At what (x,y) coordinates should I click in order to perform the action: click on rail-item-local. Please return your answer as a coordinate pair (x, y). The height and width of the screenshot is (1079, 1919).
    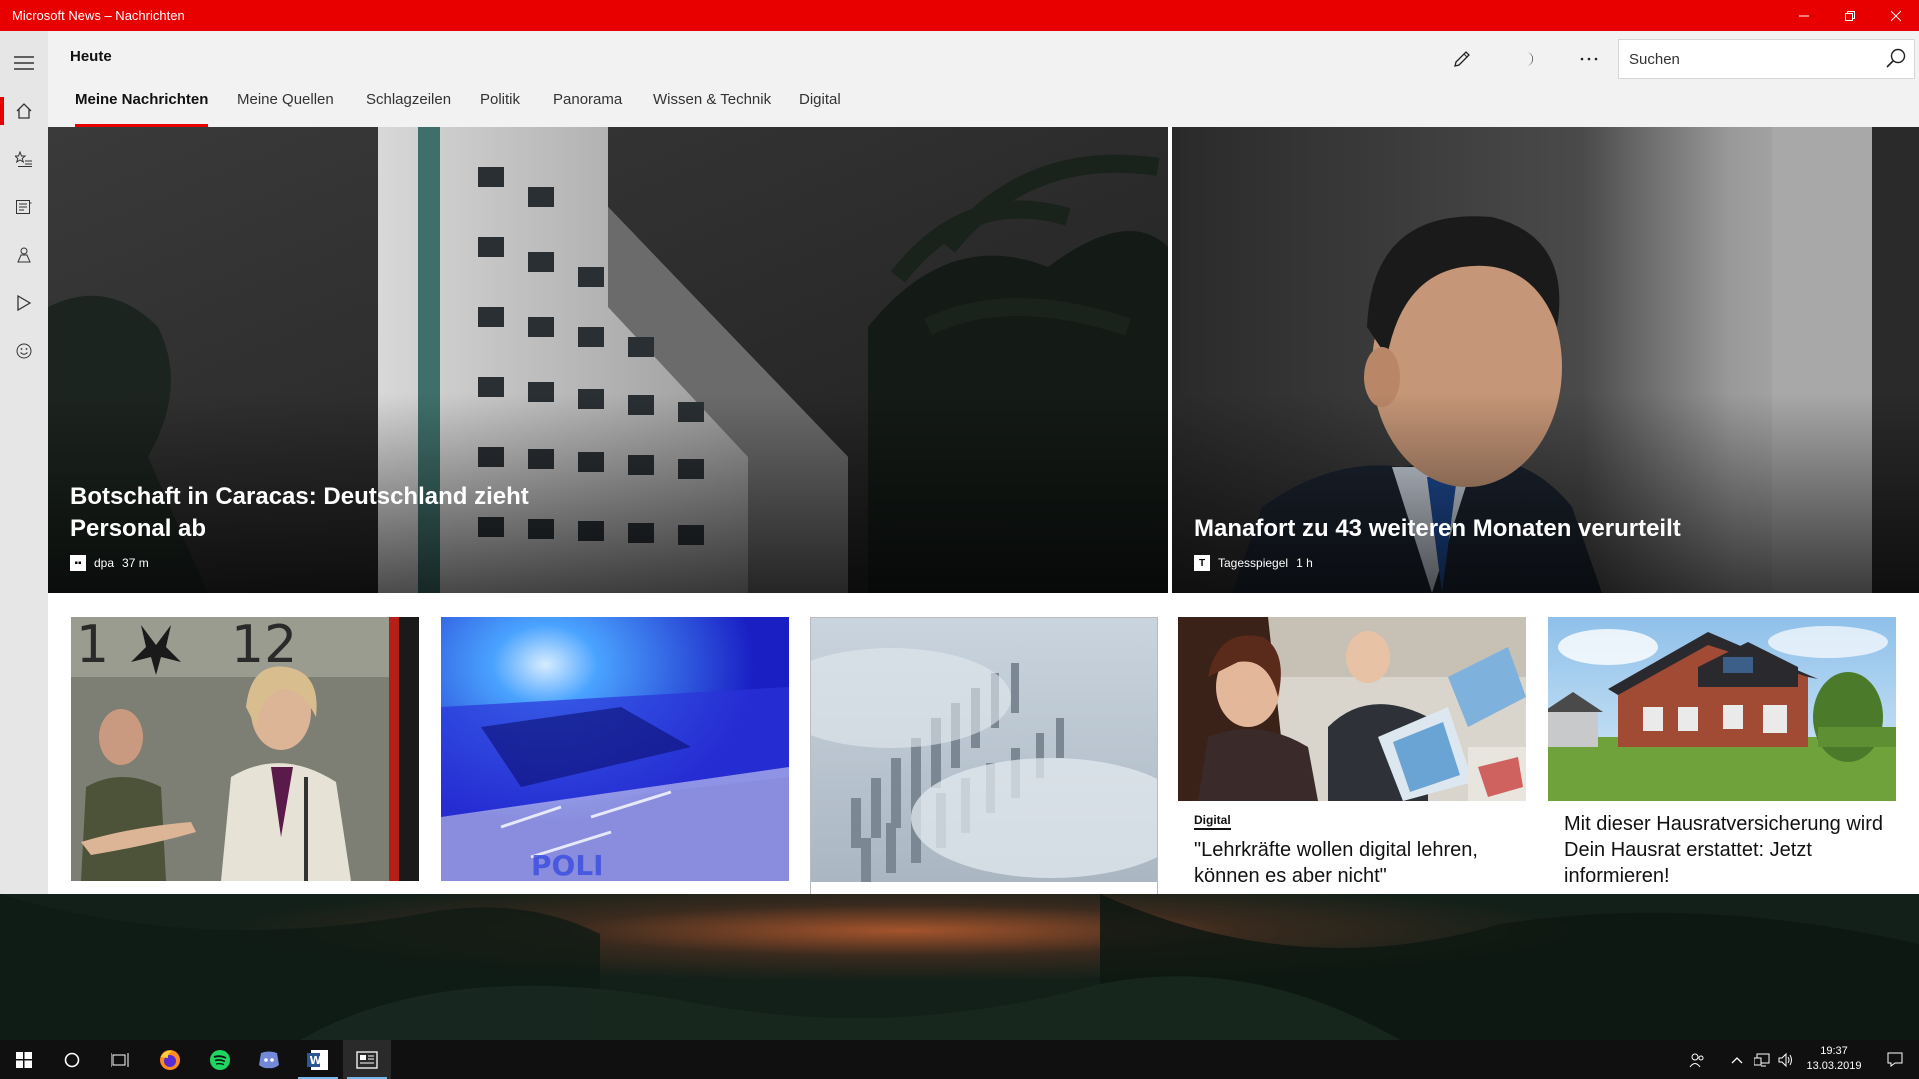
    Looking at the image, I should click on (24, 255).